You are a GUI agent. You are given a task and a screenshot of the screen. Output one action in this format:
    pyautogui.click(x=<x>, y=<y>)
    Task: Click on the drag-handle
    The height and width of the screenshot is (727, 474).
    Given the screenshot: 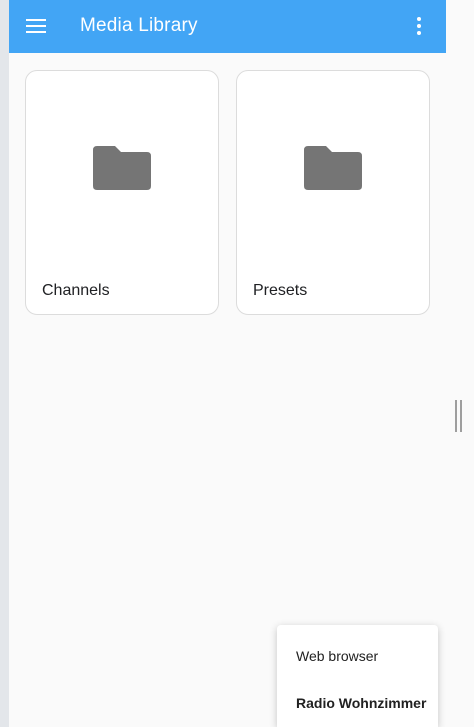 What is the action you would take?
    pyautogui.click(x=459, y=416)
    